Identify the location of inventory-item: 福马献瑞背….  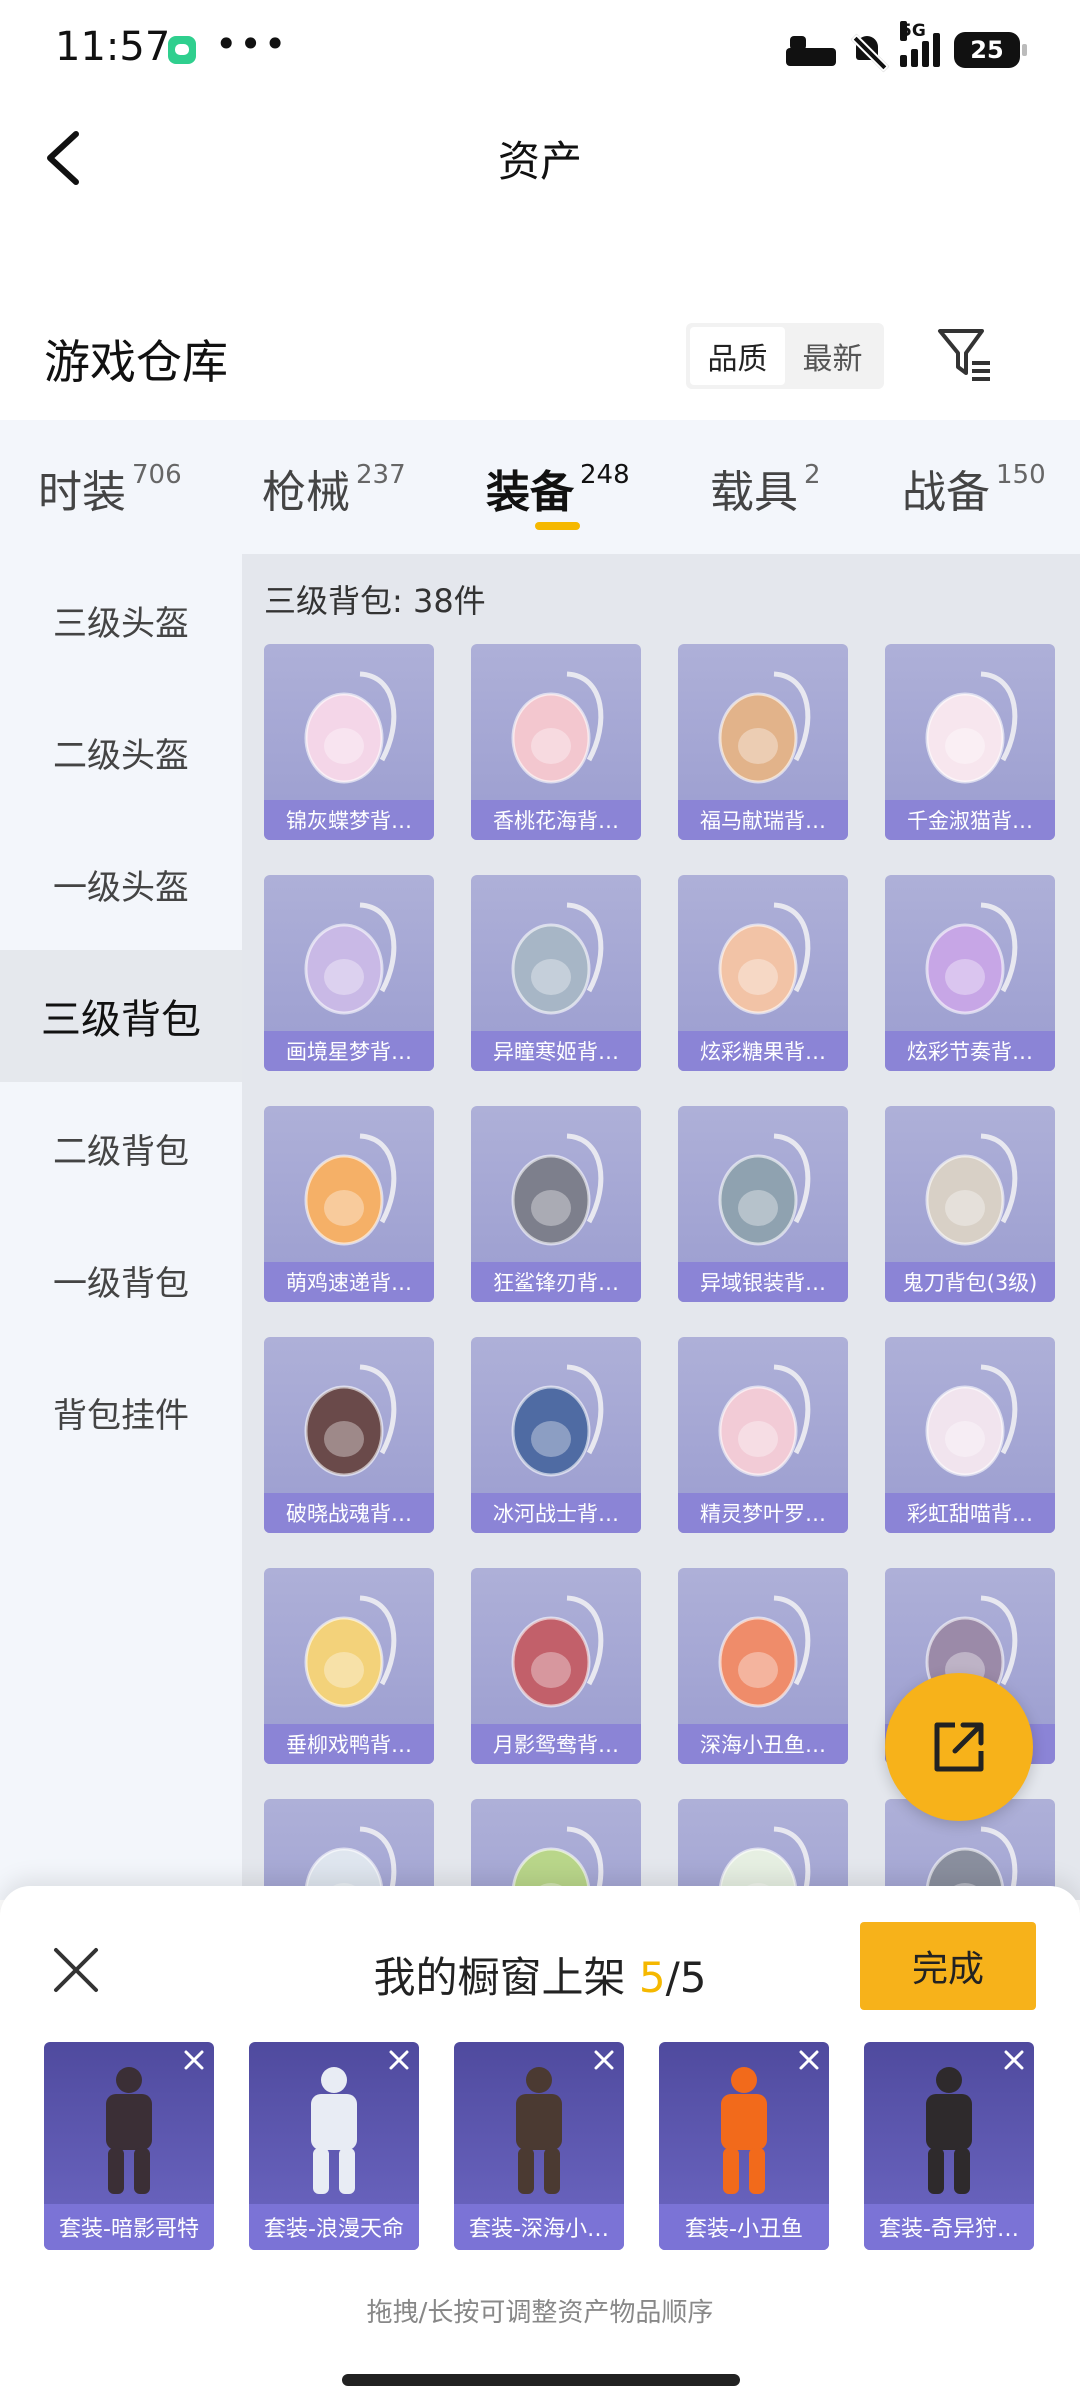
(763, 742).